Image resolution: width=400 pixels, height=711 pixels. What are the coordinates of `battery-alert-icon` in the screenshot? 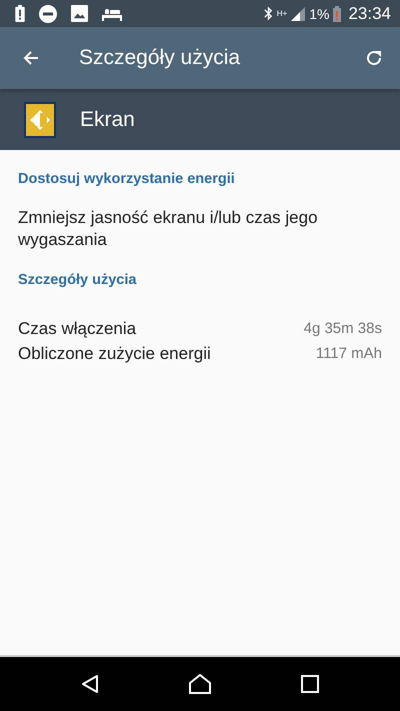 It's located at (20, 13).